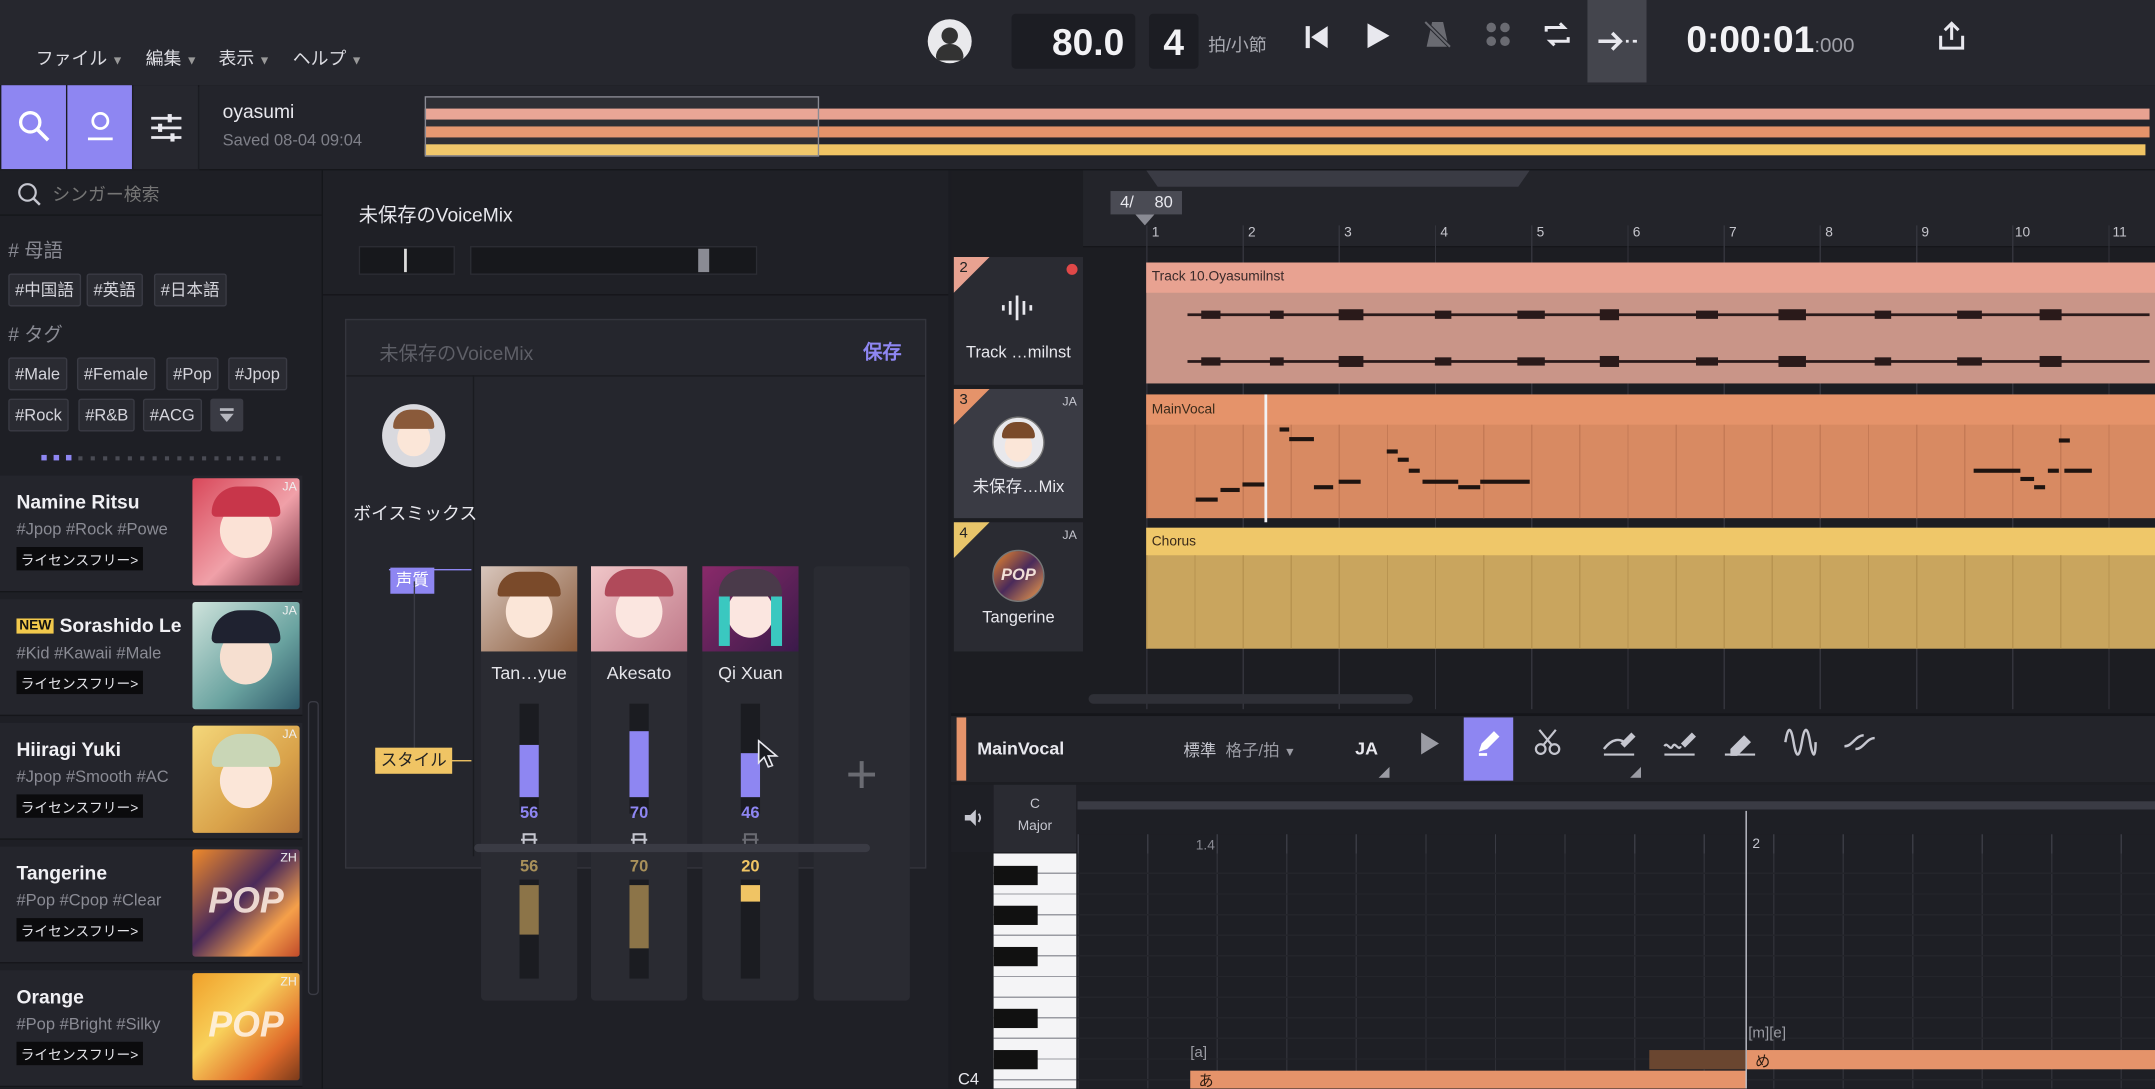  Describe the element at coordinates (1018, 321) in the screenshot. I see `track-header-inst: 2 Track …milnst` at that location.